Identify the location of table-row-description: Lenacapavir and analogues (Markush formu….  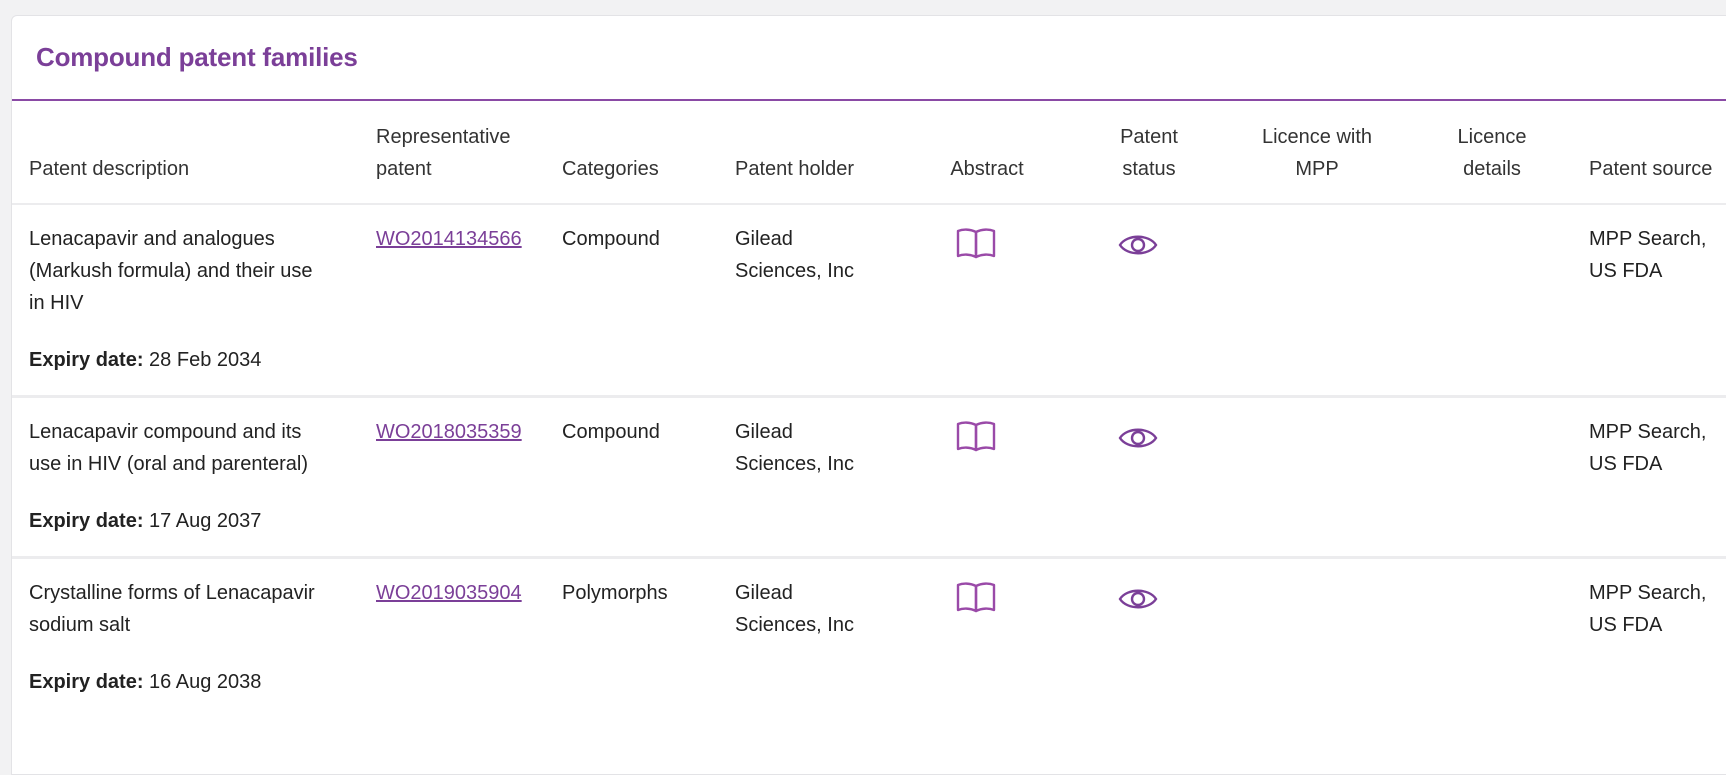
(170, 271).